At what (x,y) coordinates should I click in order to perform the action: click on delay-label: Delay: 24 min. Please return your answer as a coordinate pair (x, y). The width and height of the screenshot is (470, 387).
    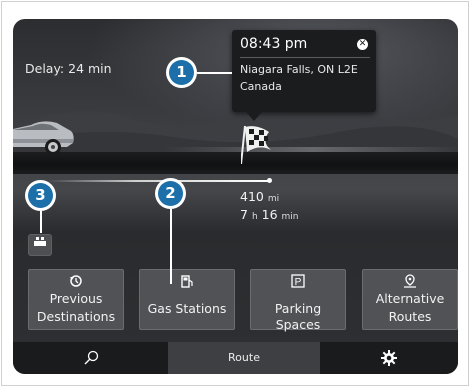
    Looking at the image, I should click on (68, 68).